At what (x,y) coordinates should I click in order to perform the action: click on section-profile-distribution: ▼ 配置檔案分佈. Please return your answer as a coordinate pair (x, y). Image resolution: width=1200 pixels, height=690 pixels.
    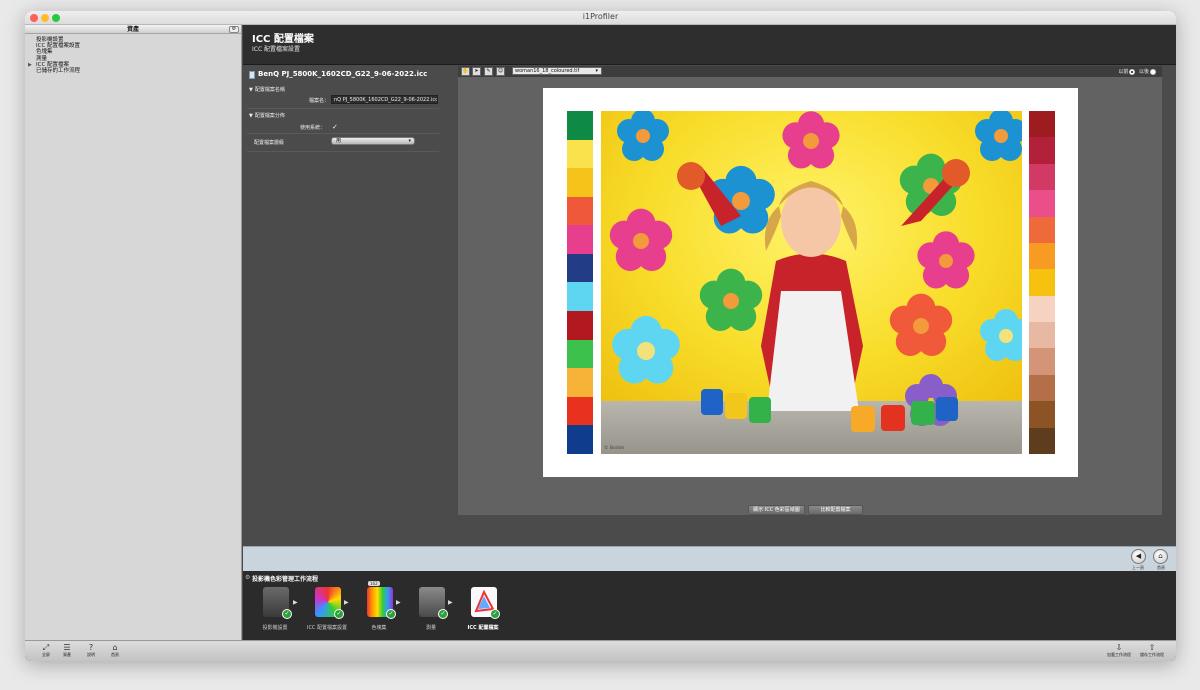
    Looking at the image, I should click on (267, 115).